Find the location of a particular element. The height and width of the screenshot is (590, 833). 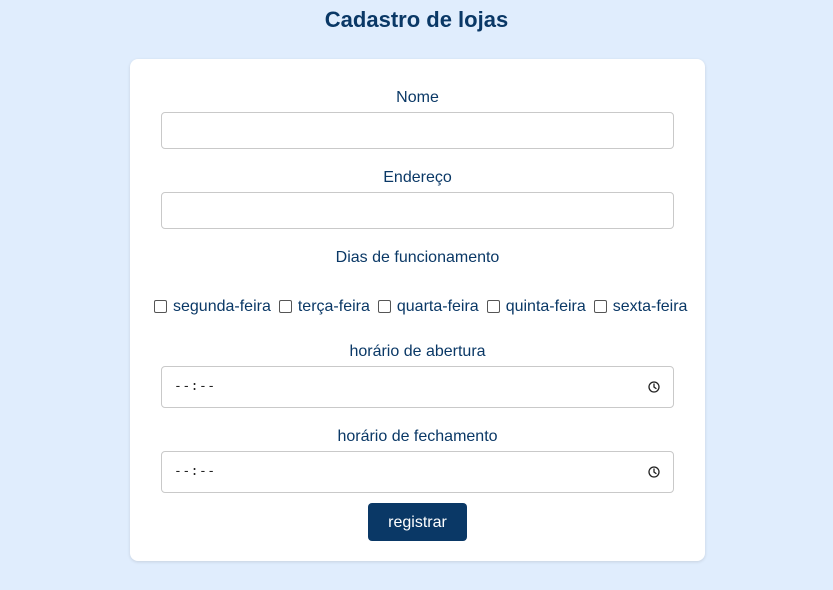

quarta-label: quarta-feira is located at coordinates (437, 306).